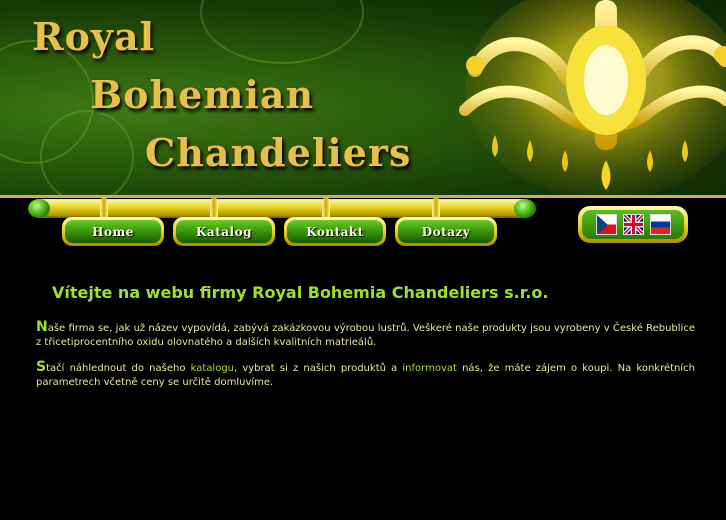 This screenshot has height=520, width=726. What do you see at coordinates (41, 367) in the screenshot?
I see `drop-cap: S` at bounding box center [41, 367].